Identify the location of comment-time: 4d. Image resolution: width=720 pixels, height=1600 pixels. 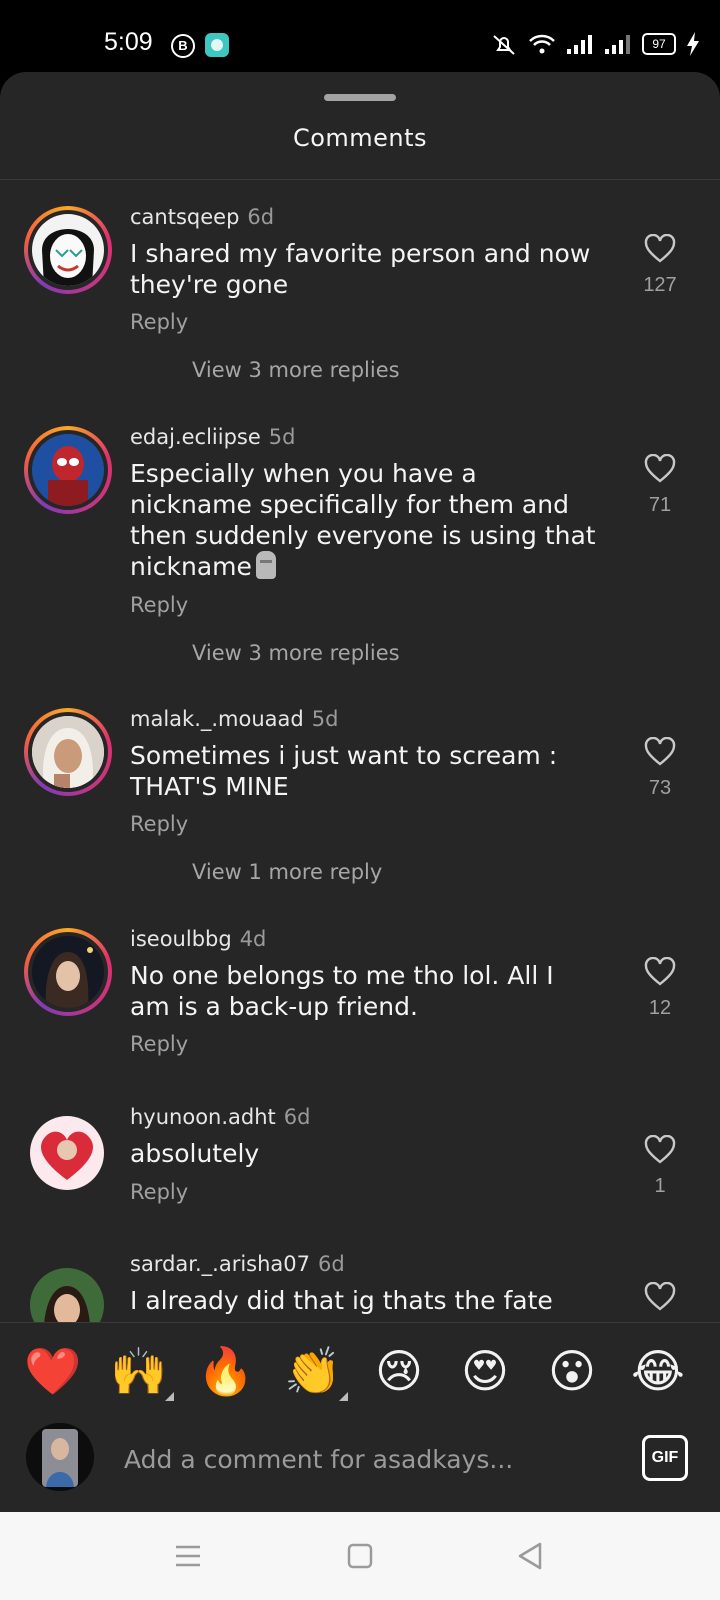
(253, 939).